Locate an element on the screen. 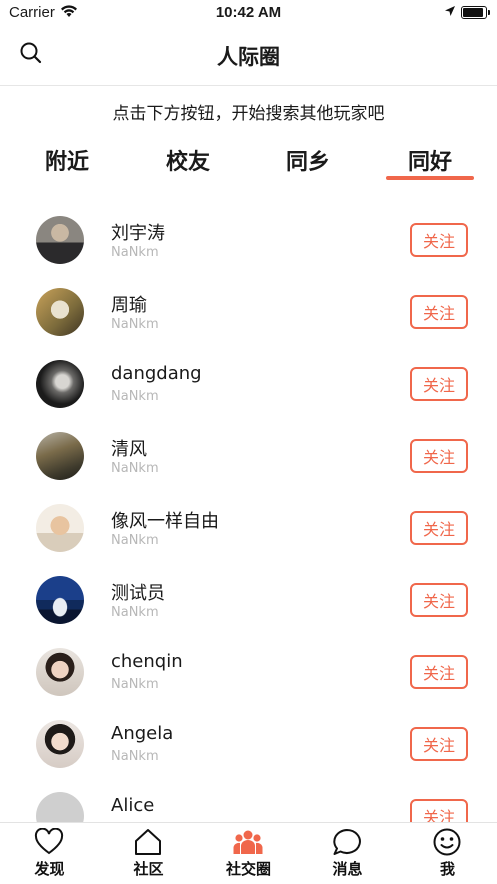 The width and height of the screenshot is (497, 884). smiley-icon is located at coordinates (447, 842).